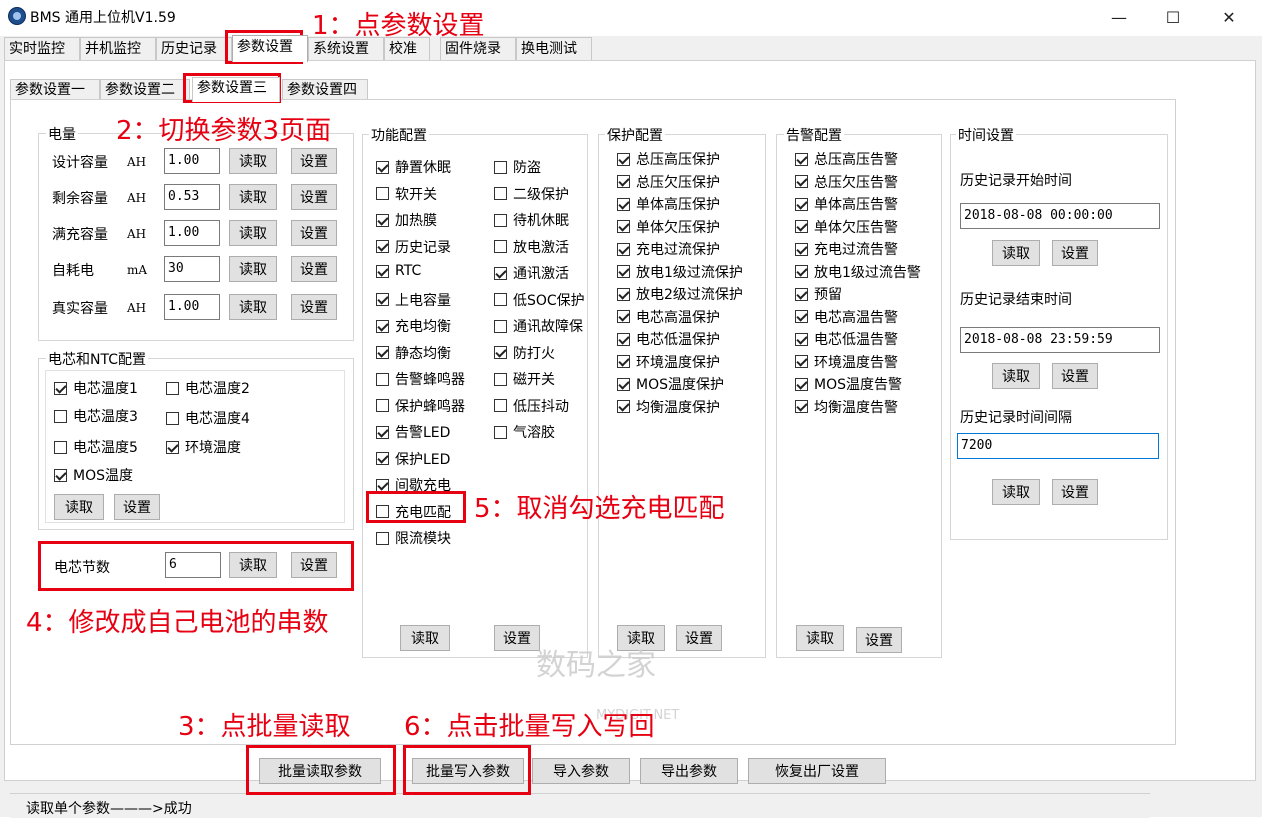 The height and width of the screenshot is (818, 1262). Describe the element at coordinates (846, 249) in the screenshot. I see `alarm-checkbox: 充电过流告警` at that location.